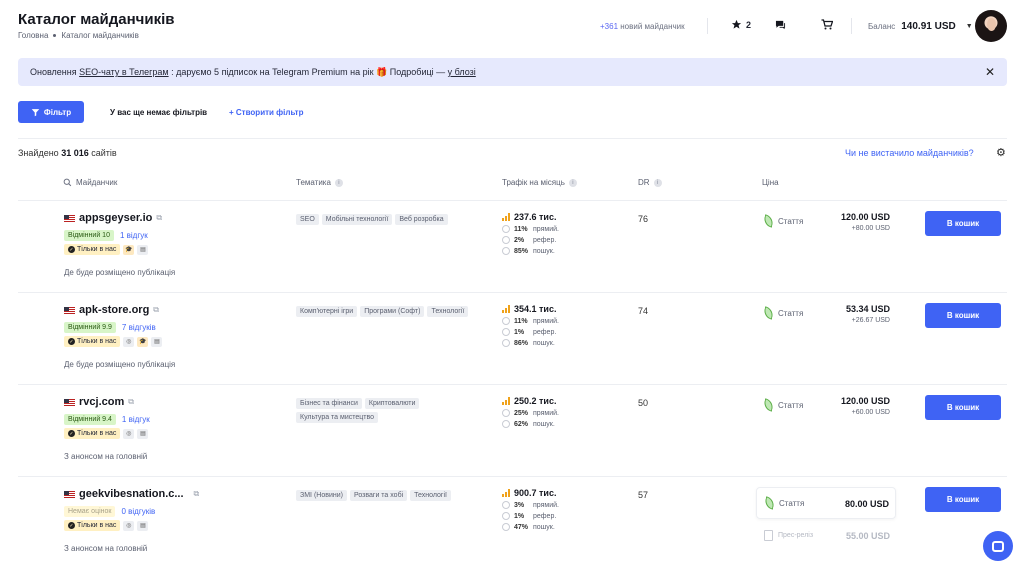 The height and width of the screenshot is (567, 1024). What do you see at coordinates (129, 525) in the screenshot?
I see `target-icon: ◎` at bounding box center [129, 525].